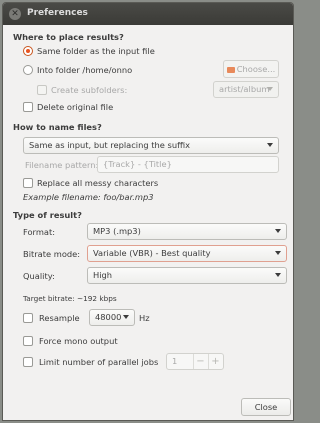 The width and height of the screenshot is (320, 423). I want to click on bitrate-mode-value: Variable (VBR) - Best quality, so click(152, 253).